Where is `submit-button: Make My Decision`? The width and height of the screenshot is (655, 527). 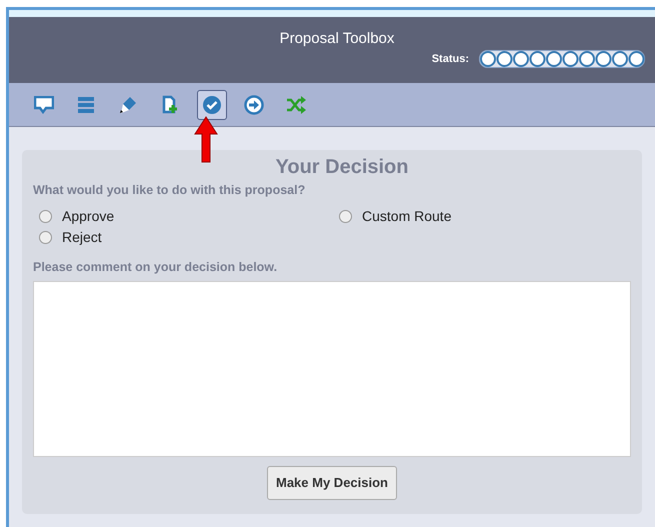 submit-button: Make My Decision is located at coordinates (332, 483).